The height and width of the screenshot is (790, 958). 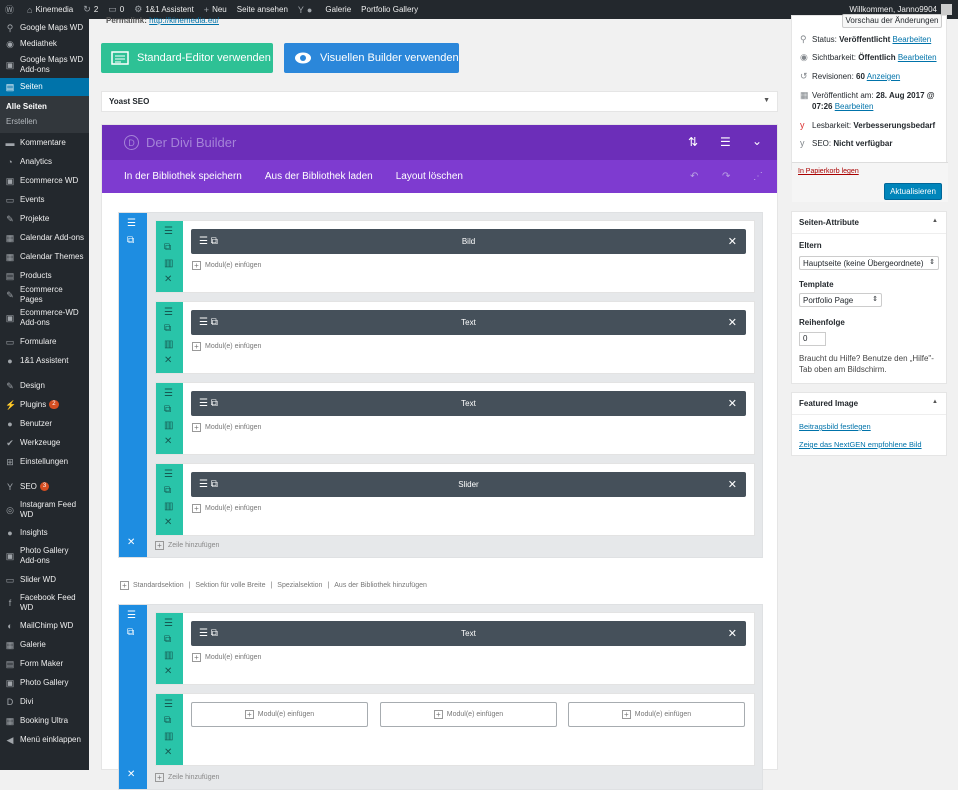 I want to click on sidebar-item: D Divi, so click(x=44, y=701).